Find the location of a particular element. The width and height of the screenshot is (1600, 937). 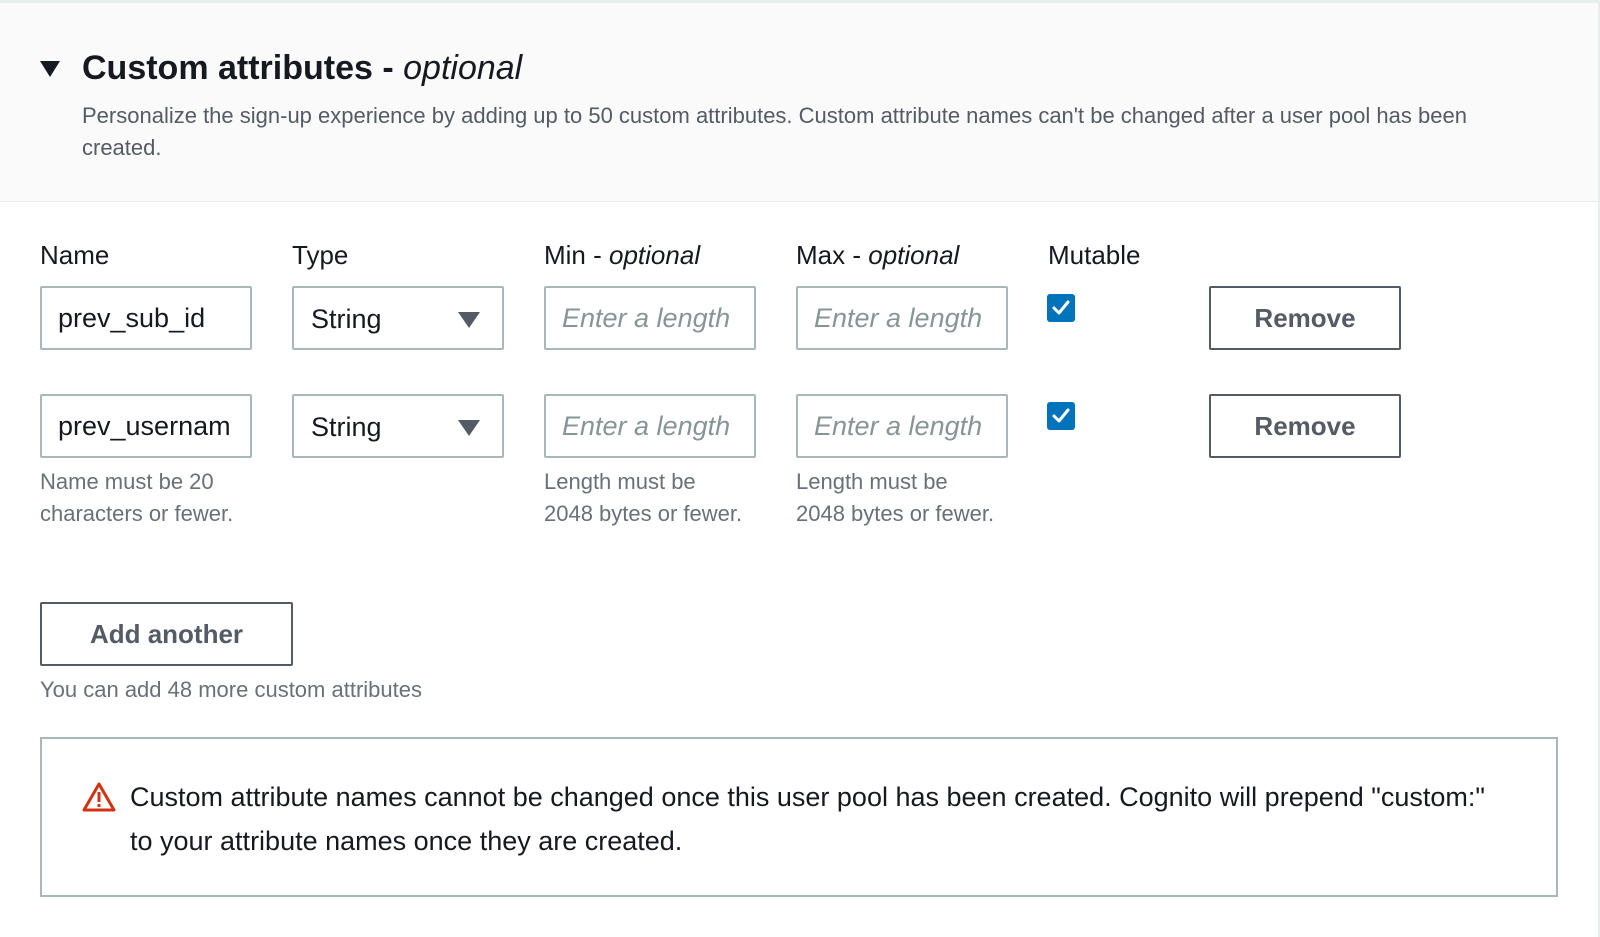

add-another-button: Add another is located at coordinates (166, 634).